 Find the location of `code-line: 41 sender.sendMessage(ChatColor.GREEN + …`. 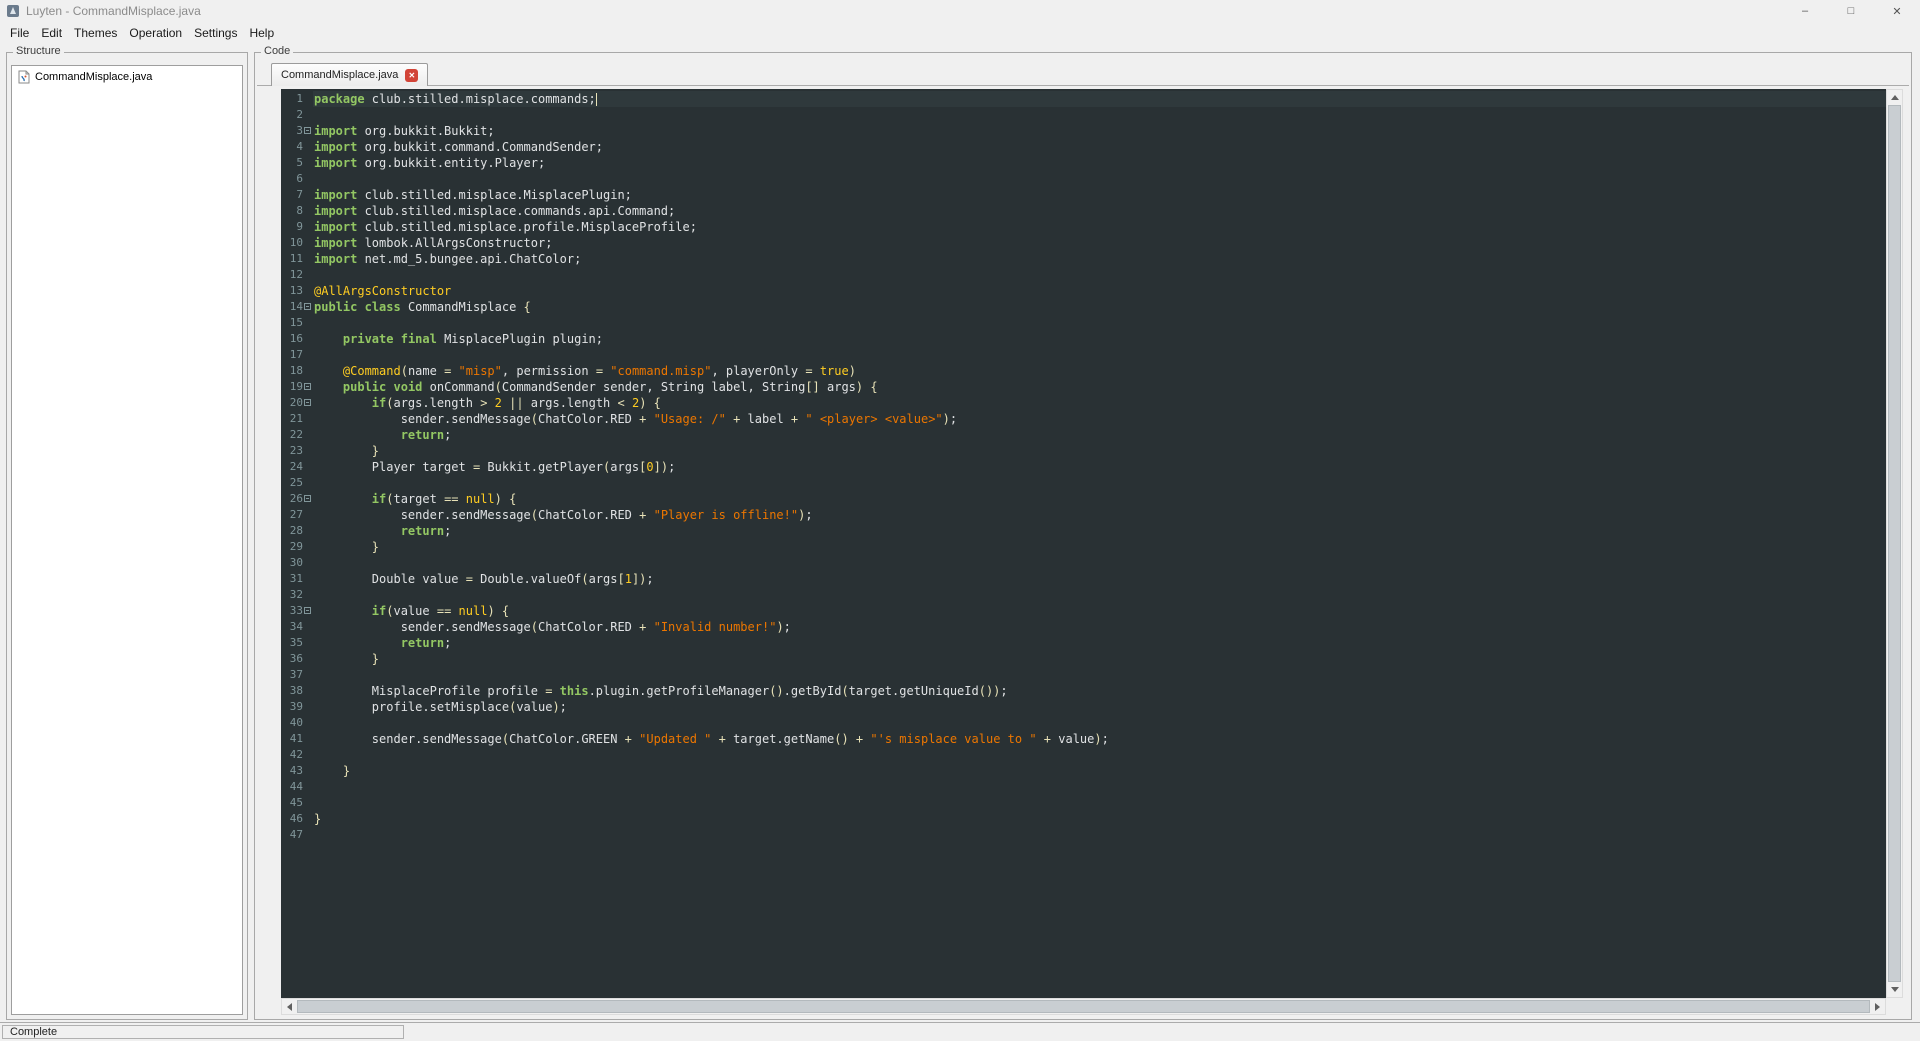

code-line: 41 sender.sendMessage(ChatColor.GREEN + … is located at coordinates (1083, 739).